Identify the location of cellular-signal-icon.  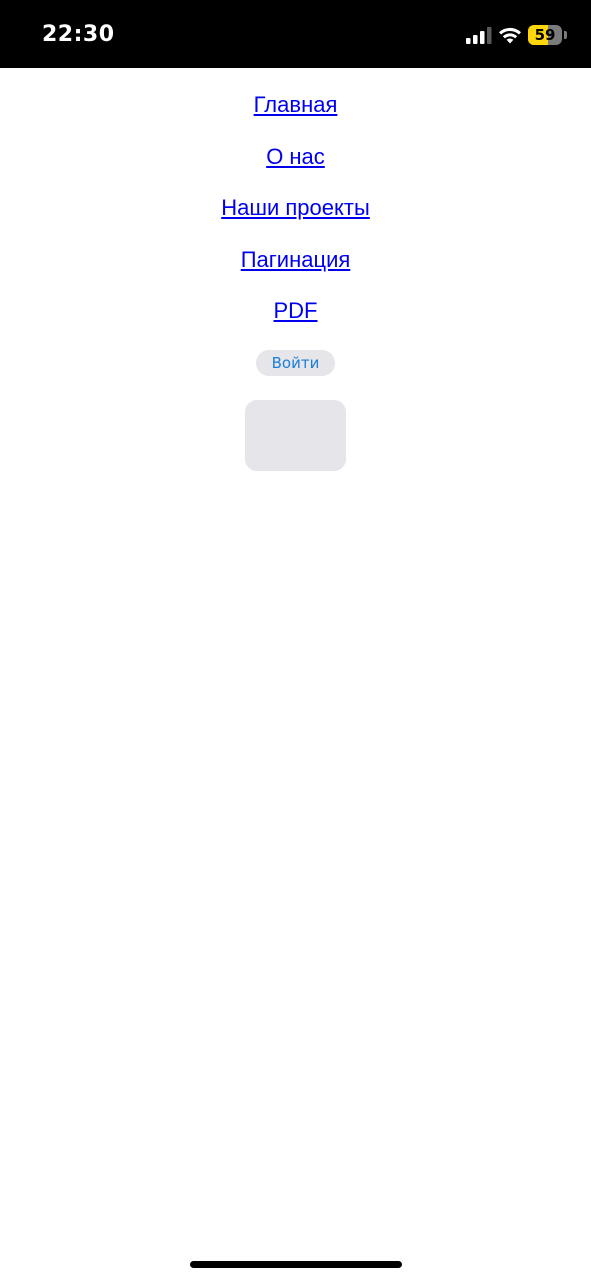
(479, 35).